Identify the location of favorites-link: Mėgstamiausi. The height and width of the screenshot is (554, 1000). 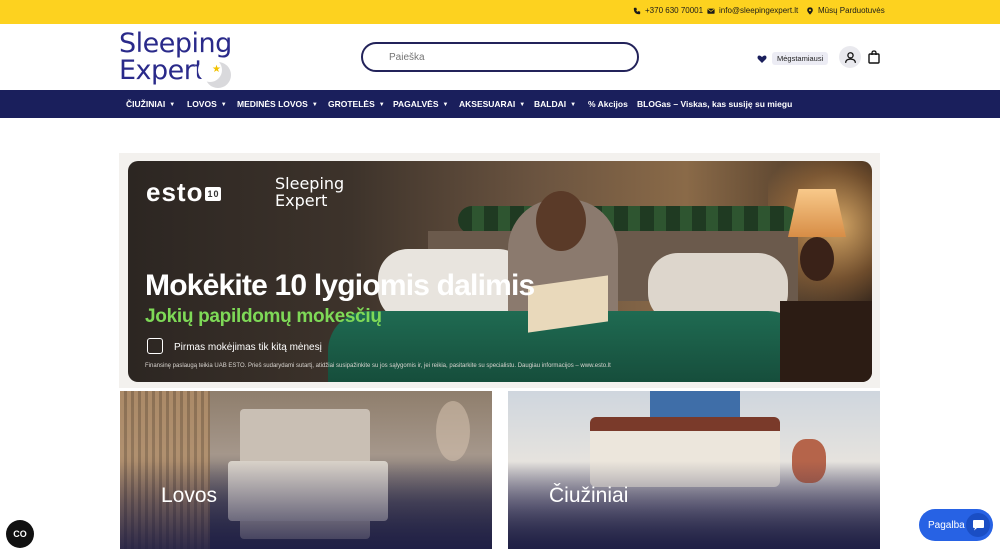
(793, 58).